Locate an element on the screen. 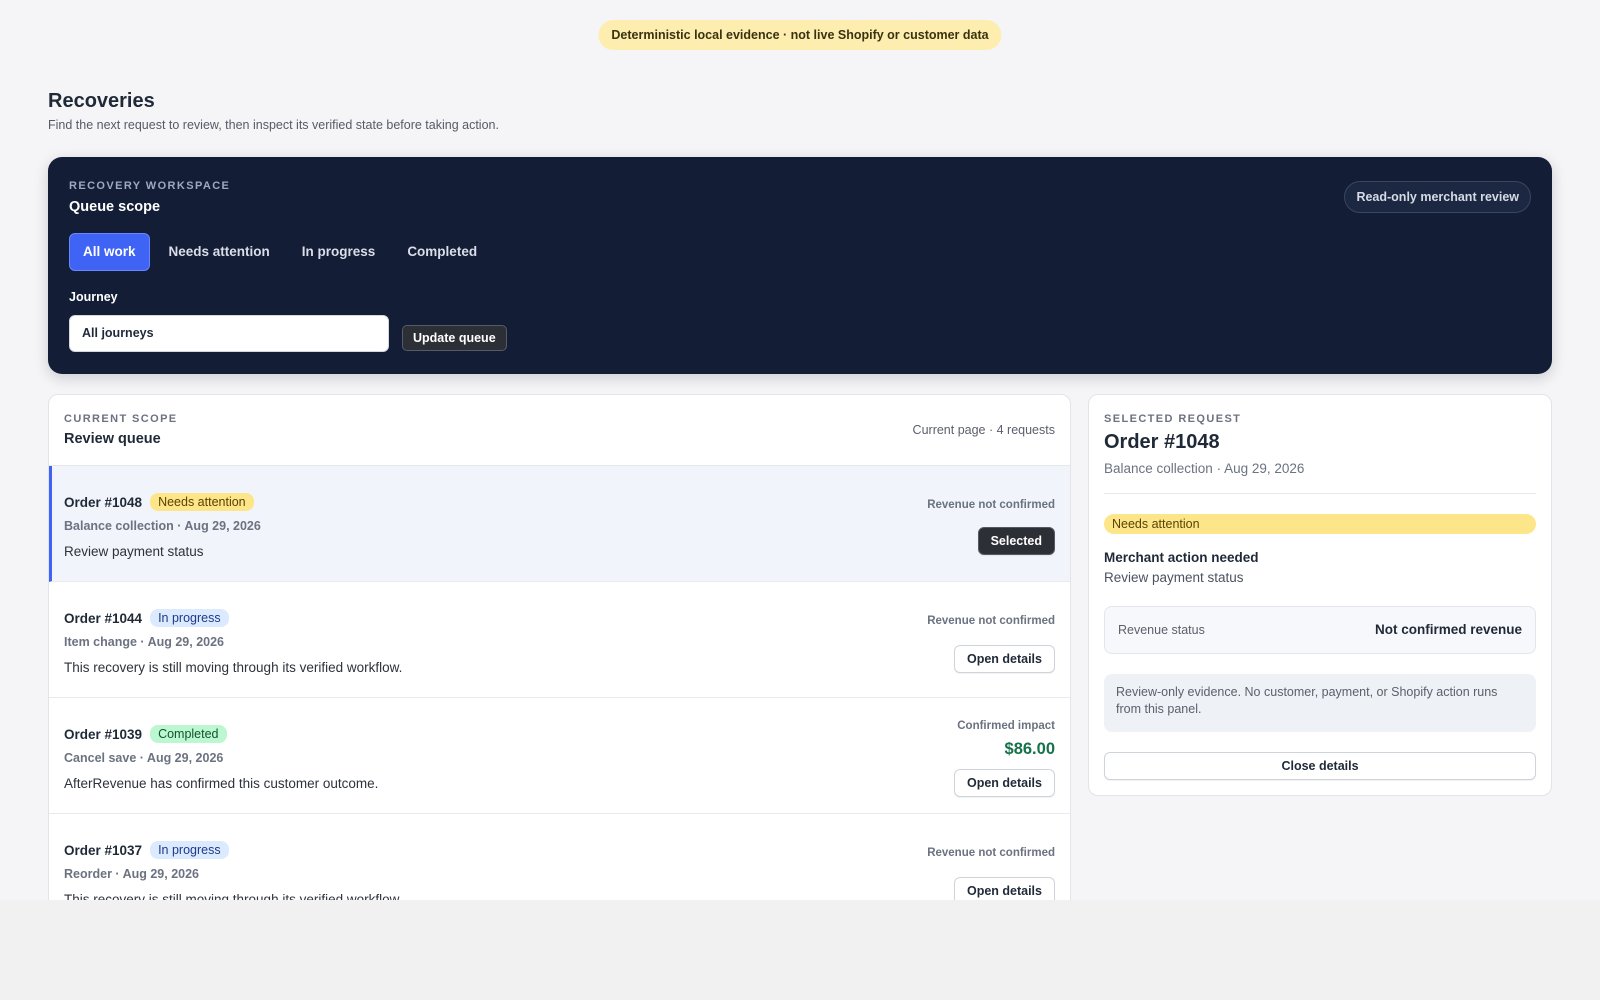 The image size is (1600, 1000). row-title: Order #1037 In progress is located at coordinates (146, 850).